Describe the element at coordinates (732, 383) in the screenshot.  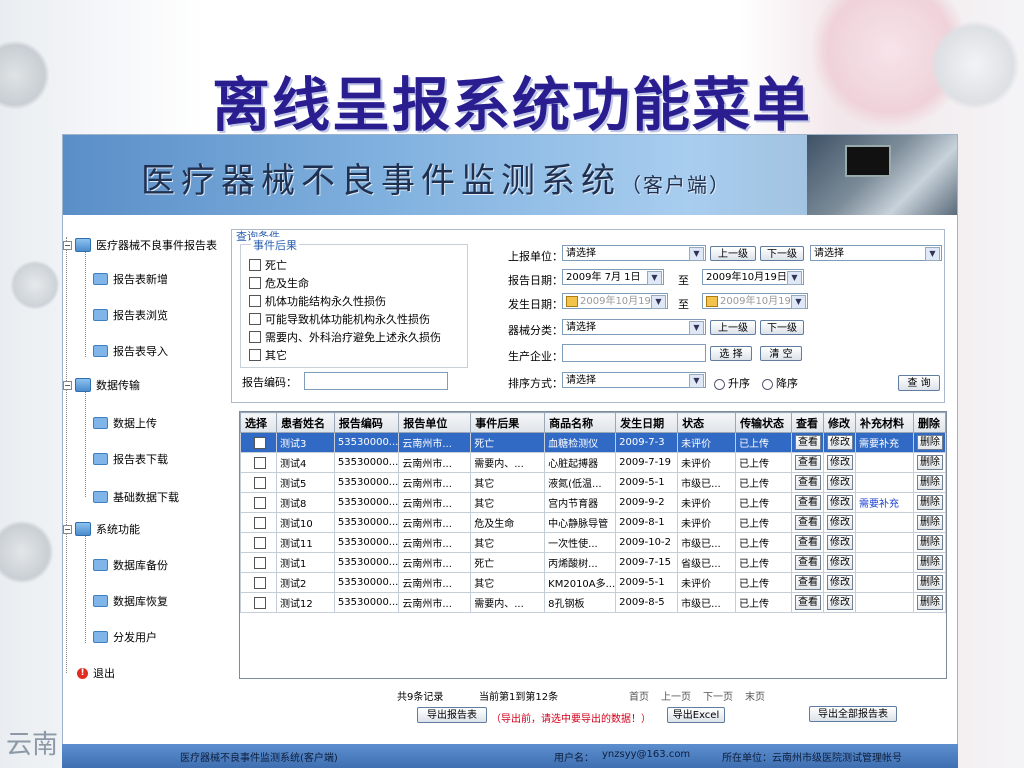
I see `sort-asc-radio: 升序` at that location.